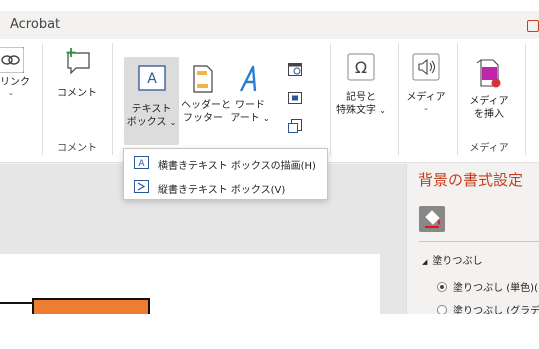 This screenshot has height=349, width=539. I want to click on new-comment-button: コメント, so click(77, 73).